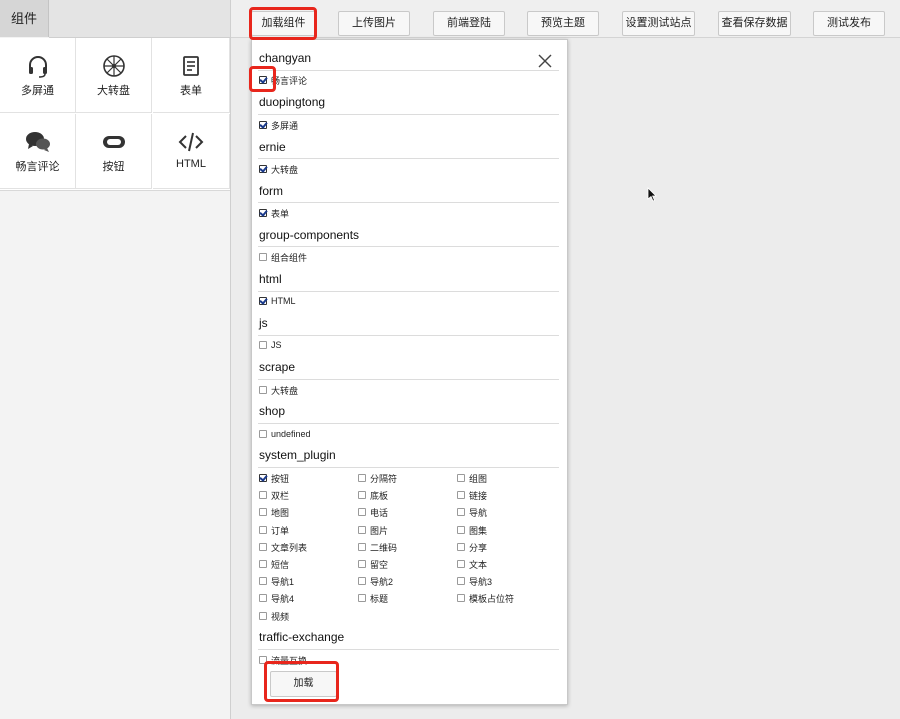  Describe the element at coordinates (274, 213) in the screenshot. I see `checkbox-item: 表单` at that location.